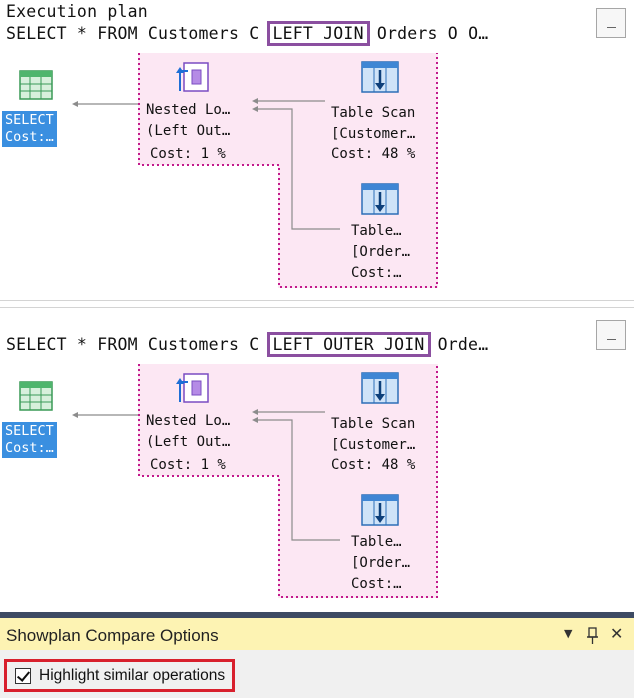 The width and height of the screenshot is (634, 698). What do you see at coordinates (317, 304) in the screenshot?
I see `pane-splitter` at bounding box center [317, 304].